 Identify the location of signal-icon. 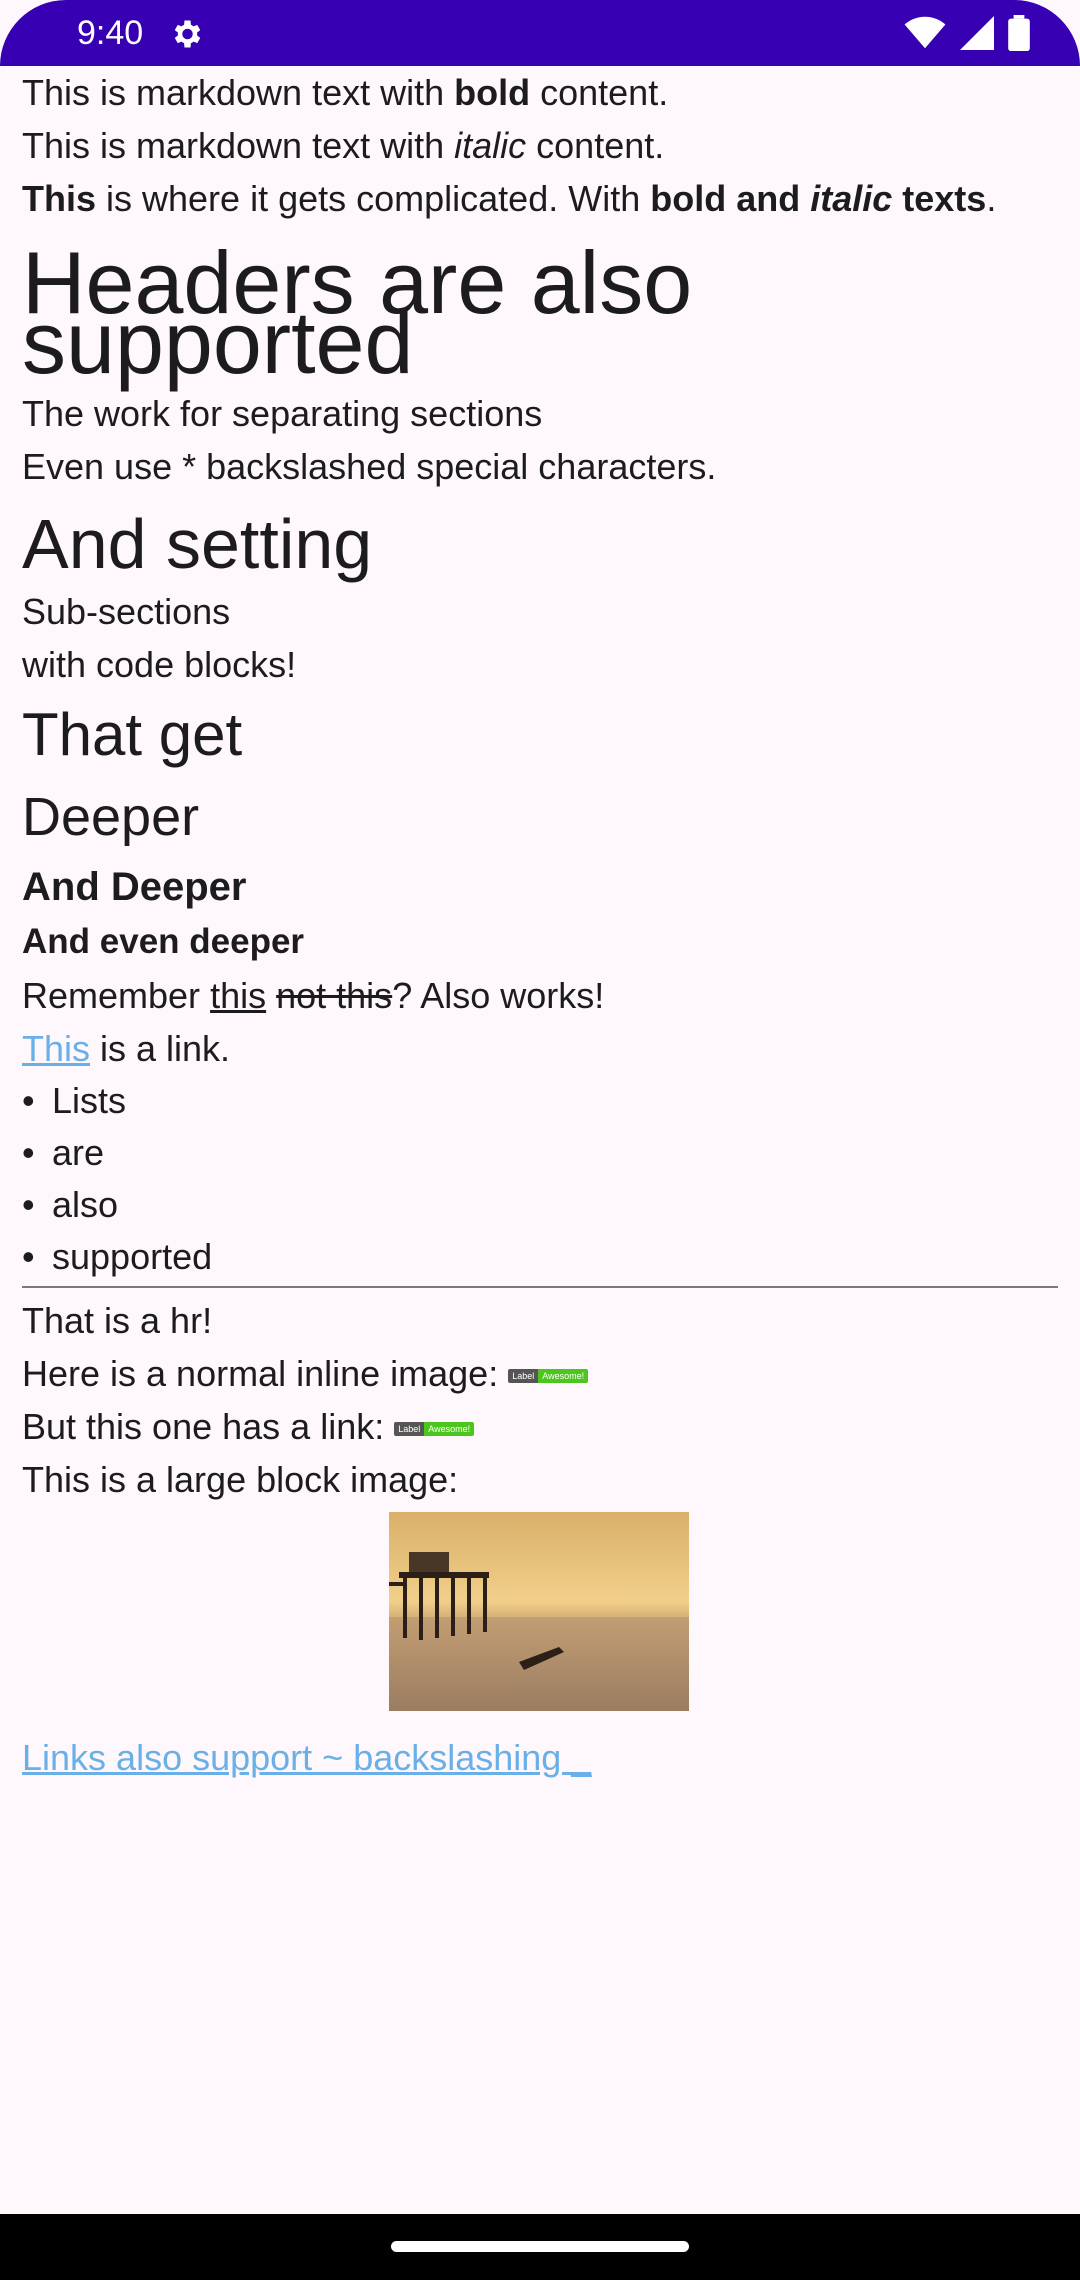
(977, 33).